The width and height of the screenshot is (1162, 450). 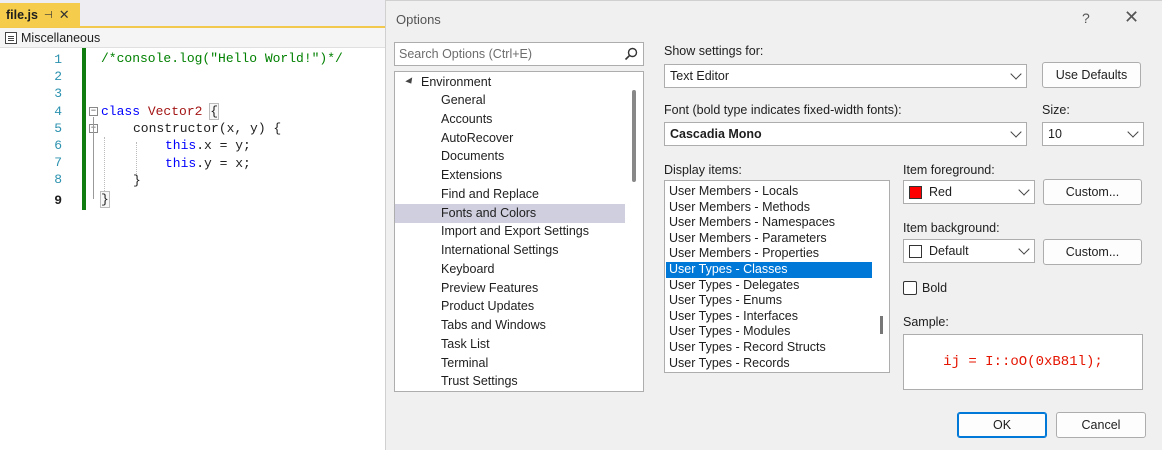 I want to click on background-value: Default, so click(x=949, y=251).